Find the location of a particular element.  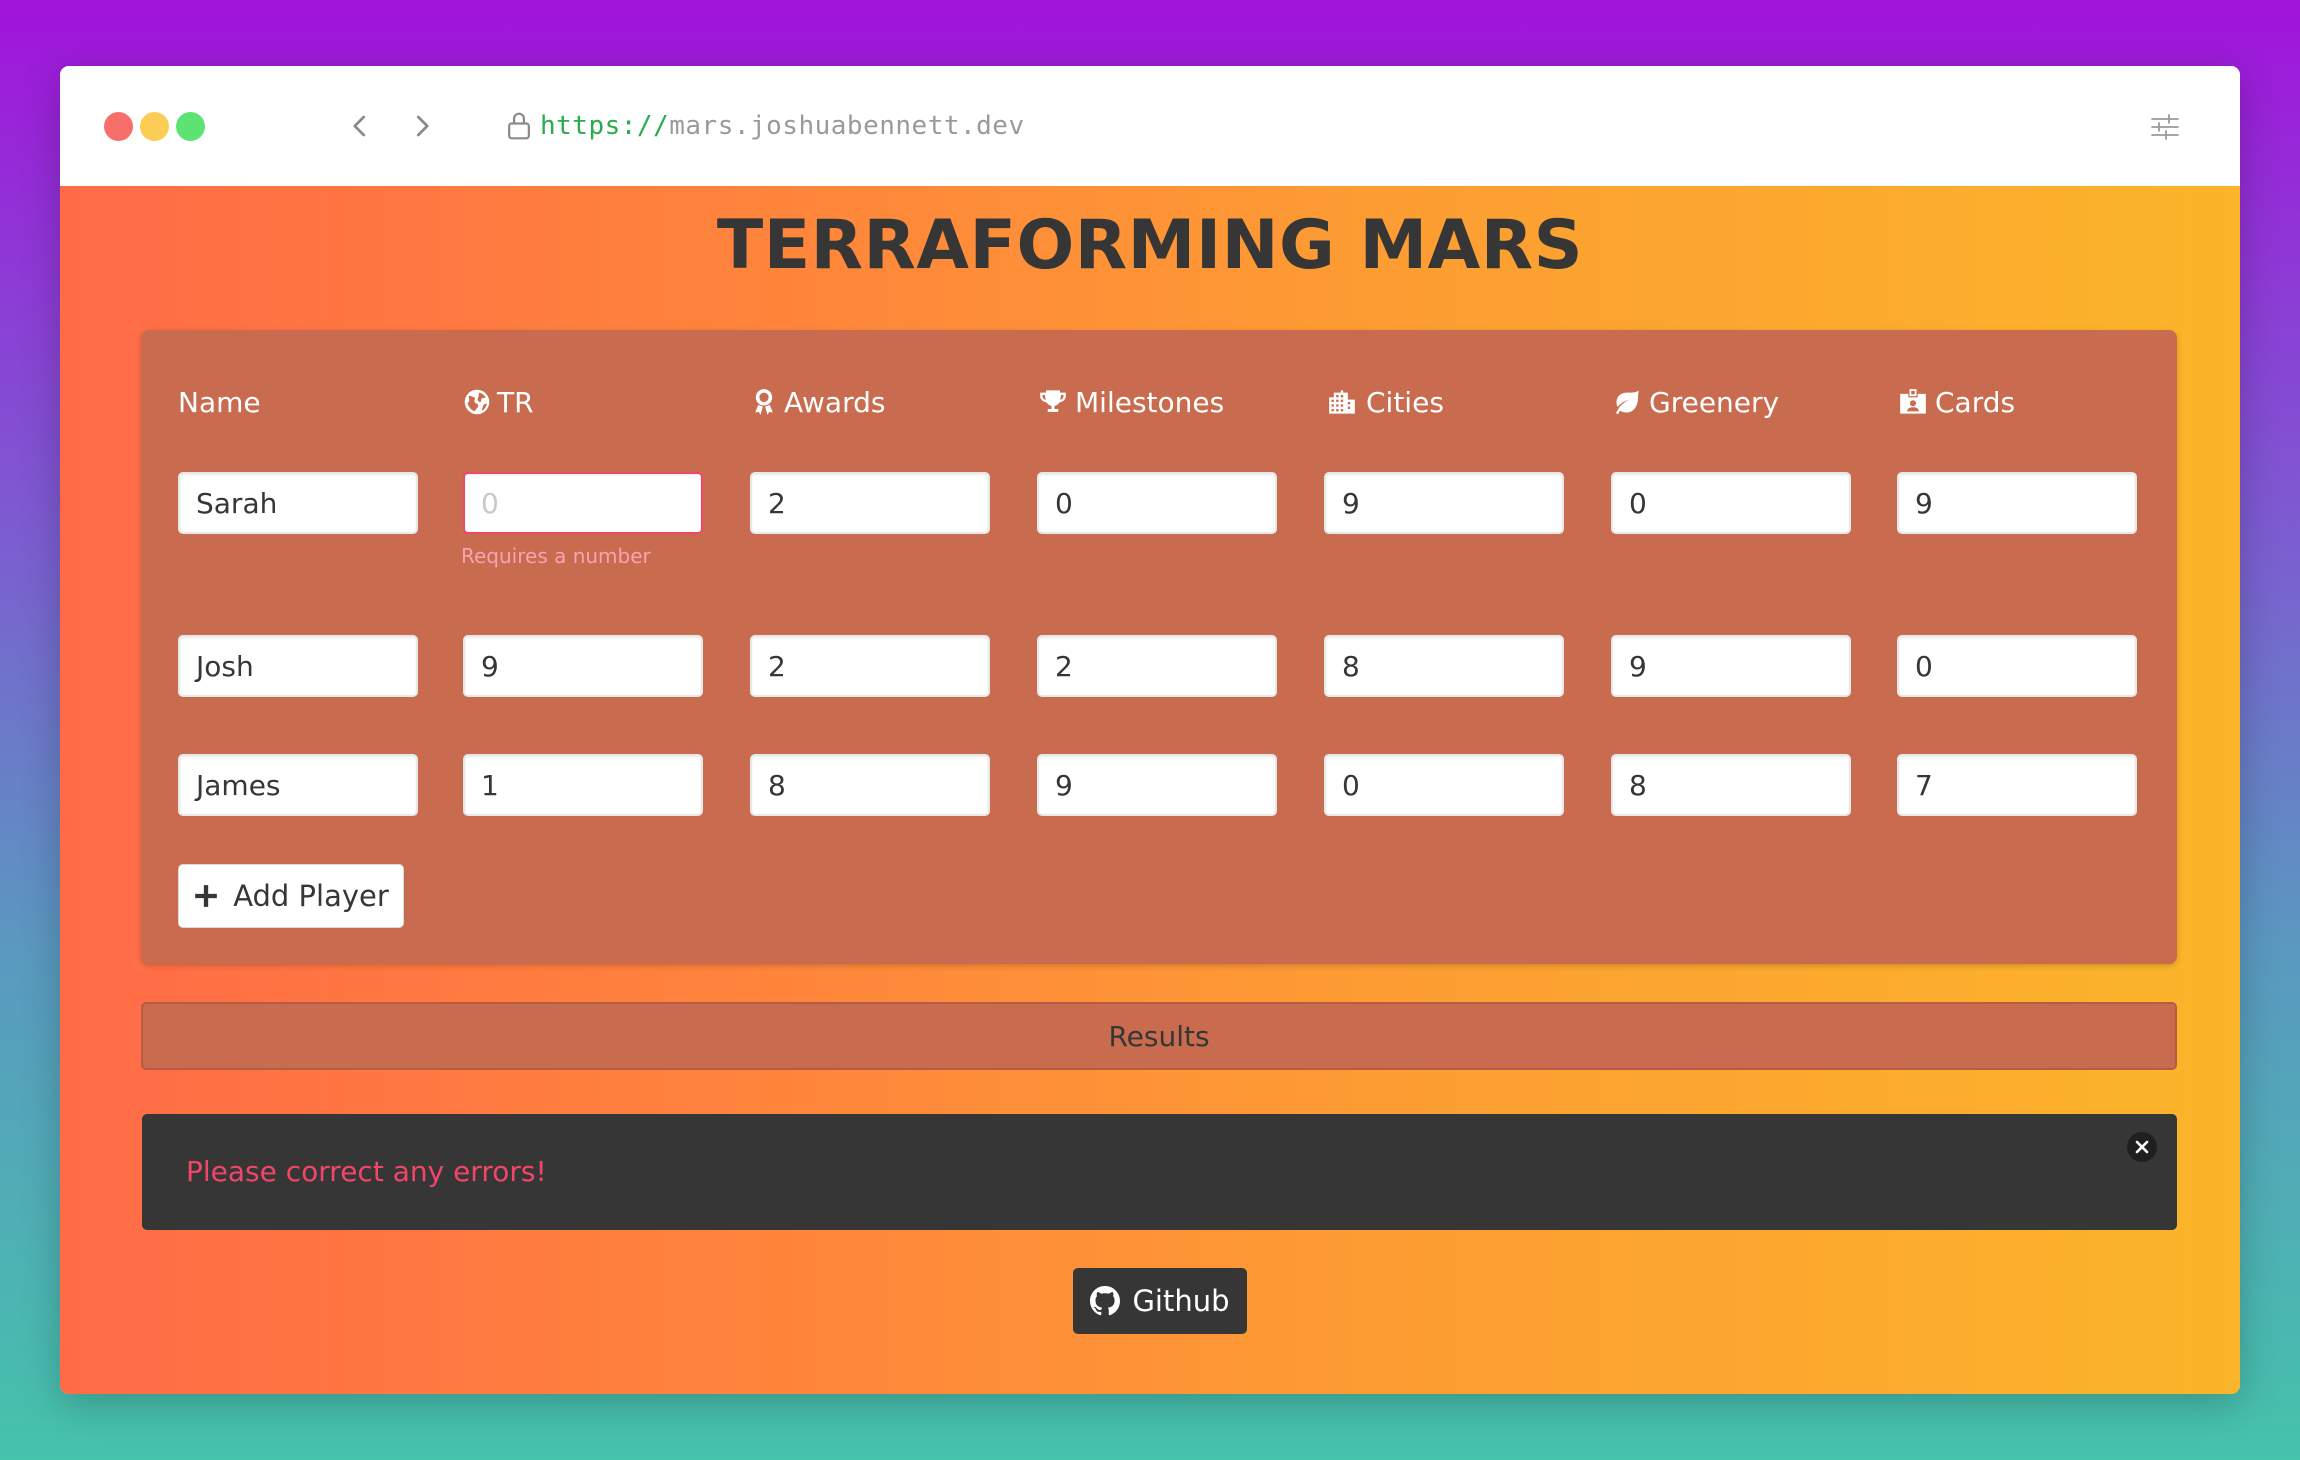

cards-input: 7 is located at coordinates (2017, 785).